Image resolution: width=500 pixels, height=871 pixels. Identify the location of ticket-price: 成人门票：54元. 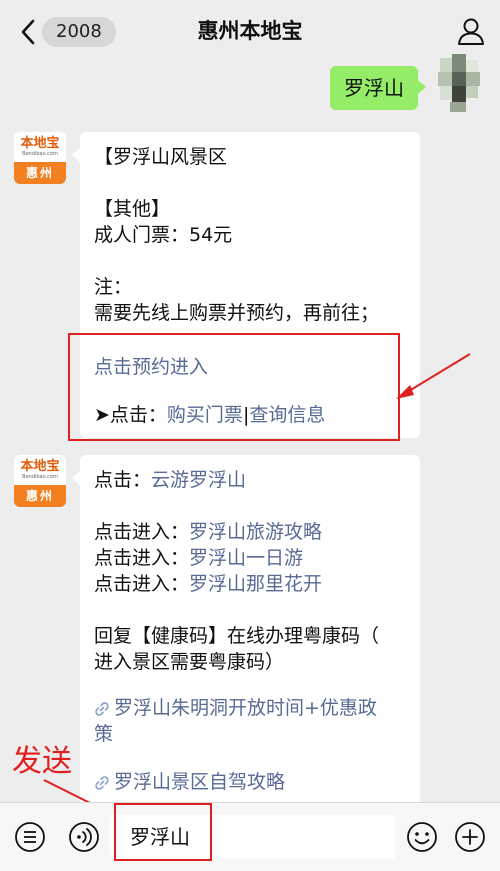
(163, 235).